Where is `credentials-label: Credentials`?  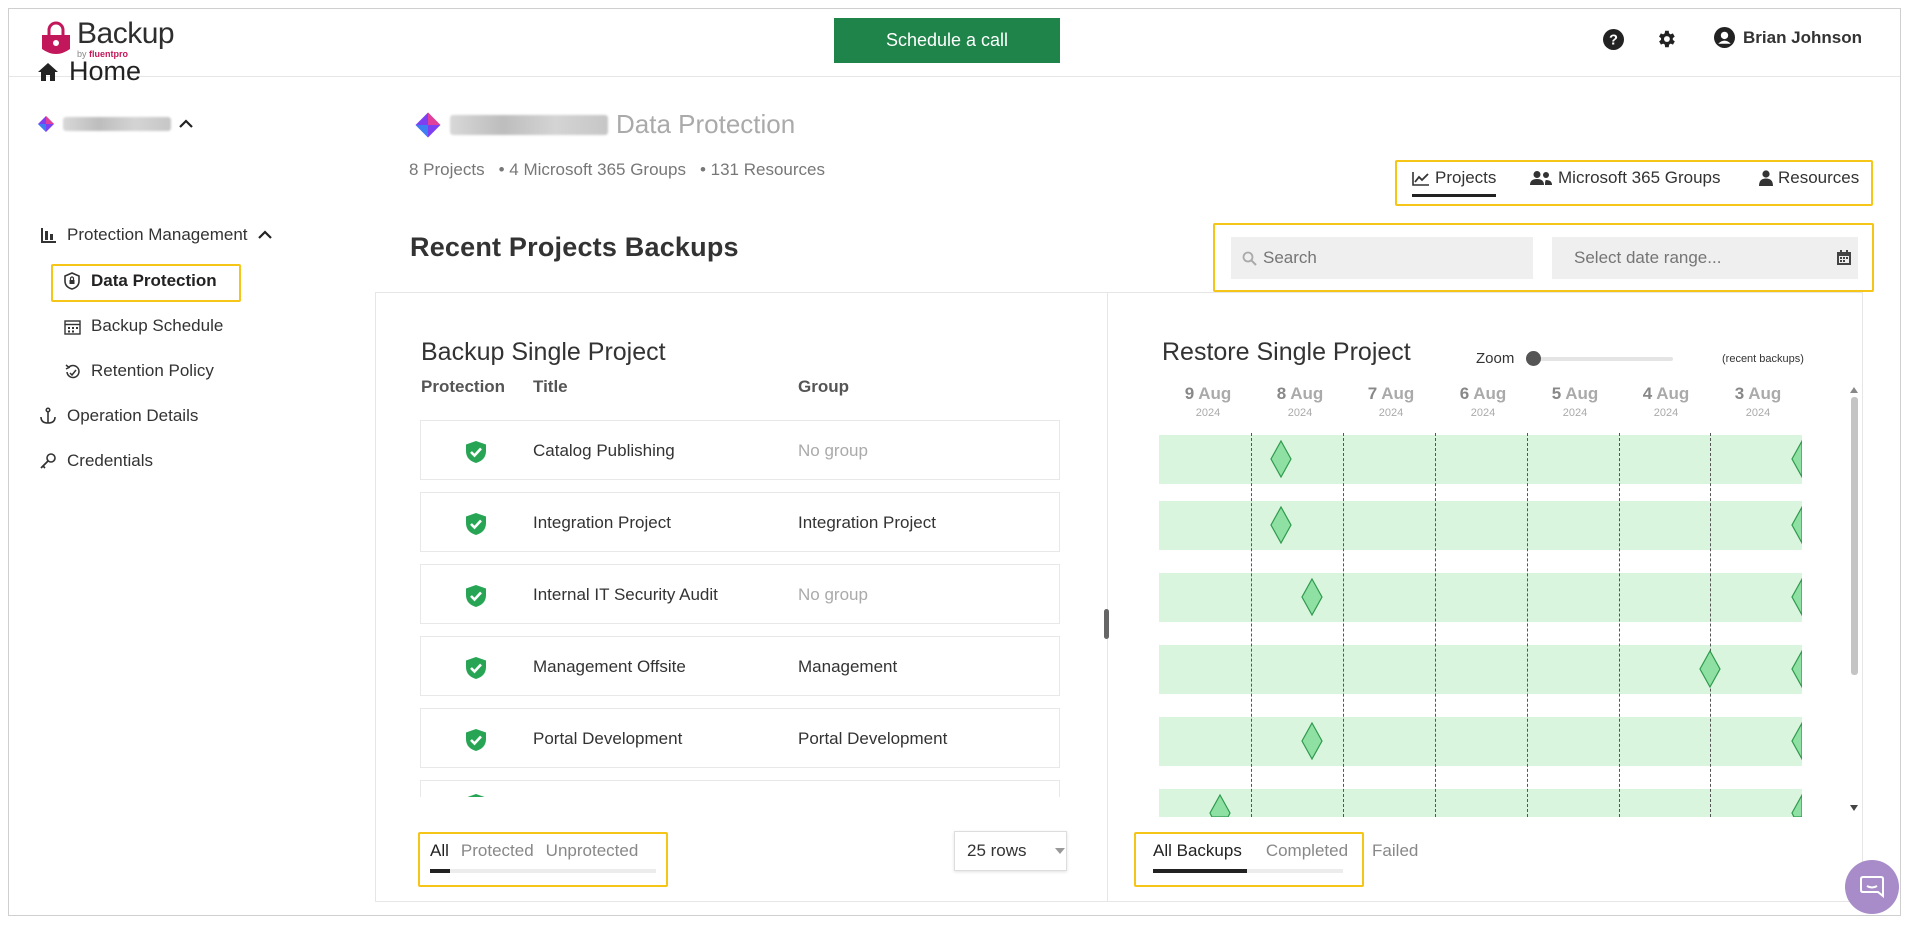
credentials-label: Credentials is located at coordinates (110, 460).